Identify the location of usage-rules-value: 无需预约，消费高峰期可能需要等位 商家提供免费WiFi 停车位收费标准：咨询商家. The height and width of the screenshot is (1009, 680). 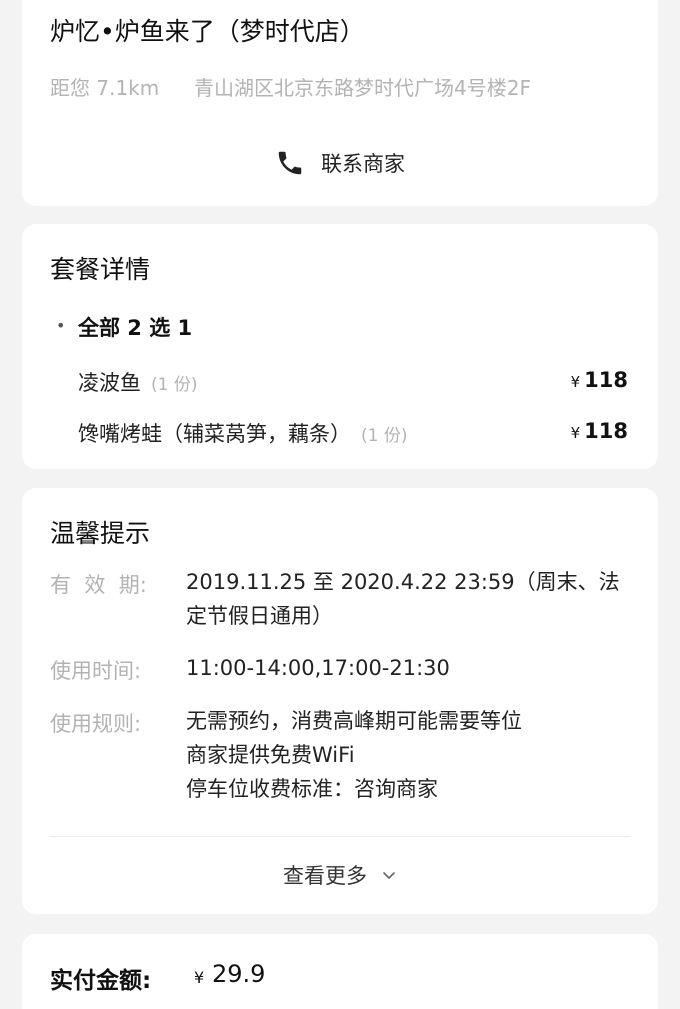
(406, 755).